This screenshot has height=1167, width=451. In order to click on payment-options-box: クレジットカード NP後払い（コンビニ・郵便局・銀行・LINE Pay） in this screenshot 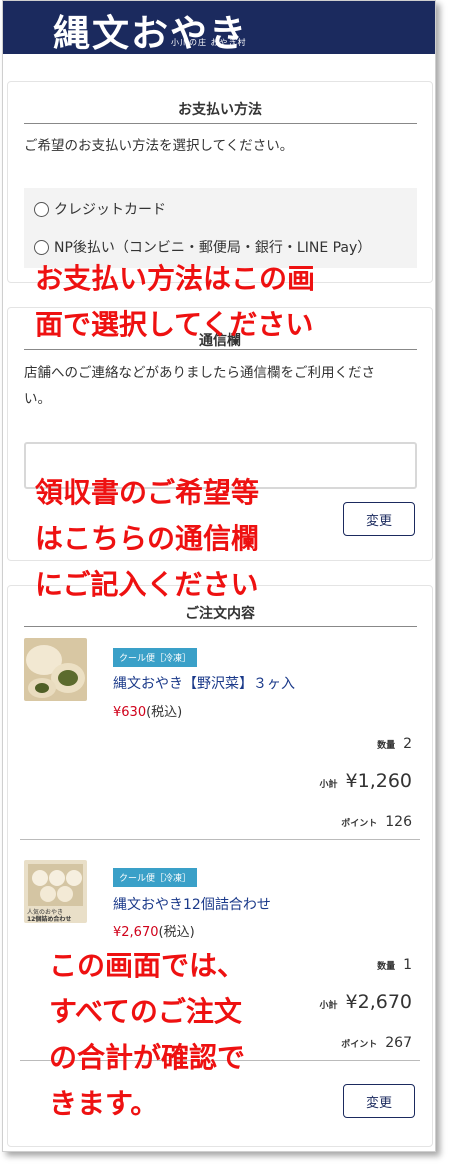, I will do `click(220, 228)`.